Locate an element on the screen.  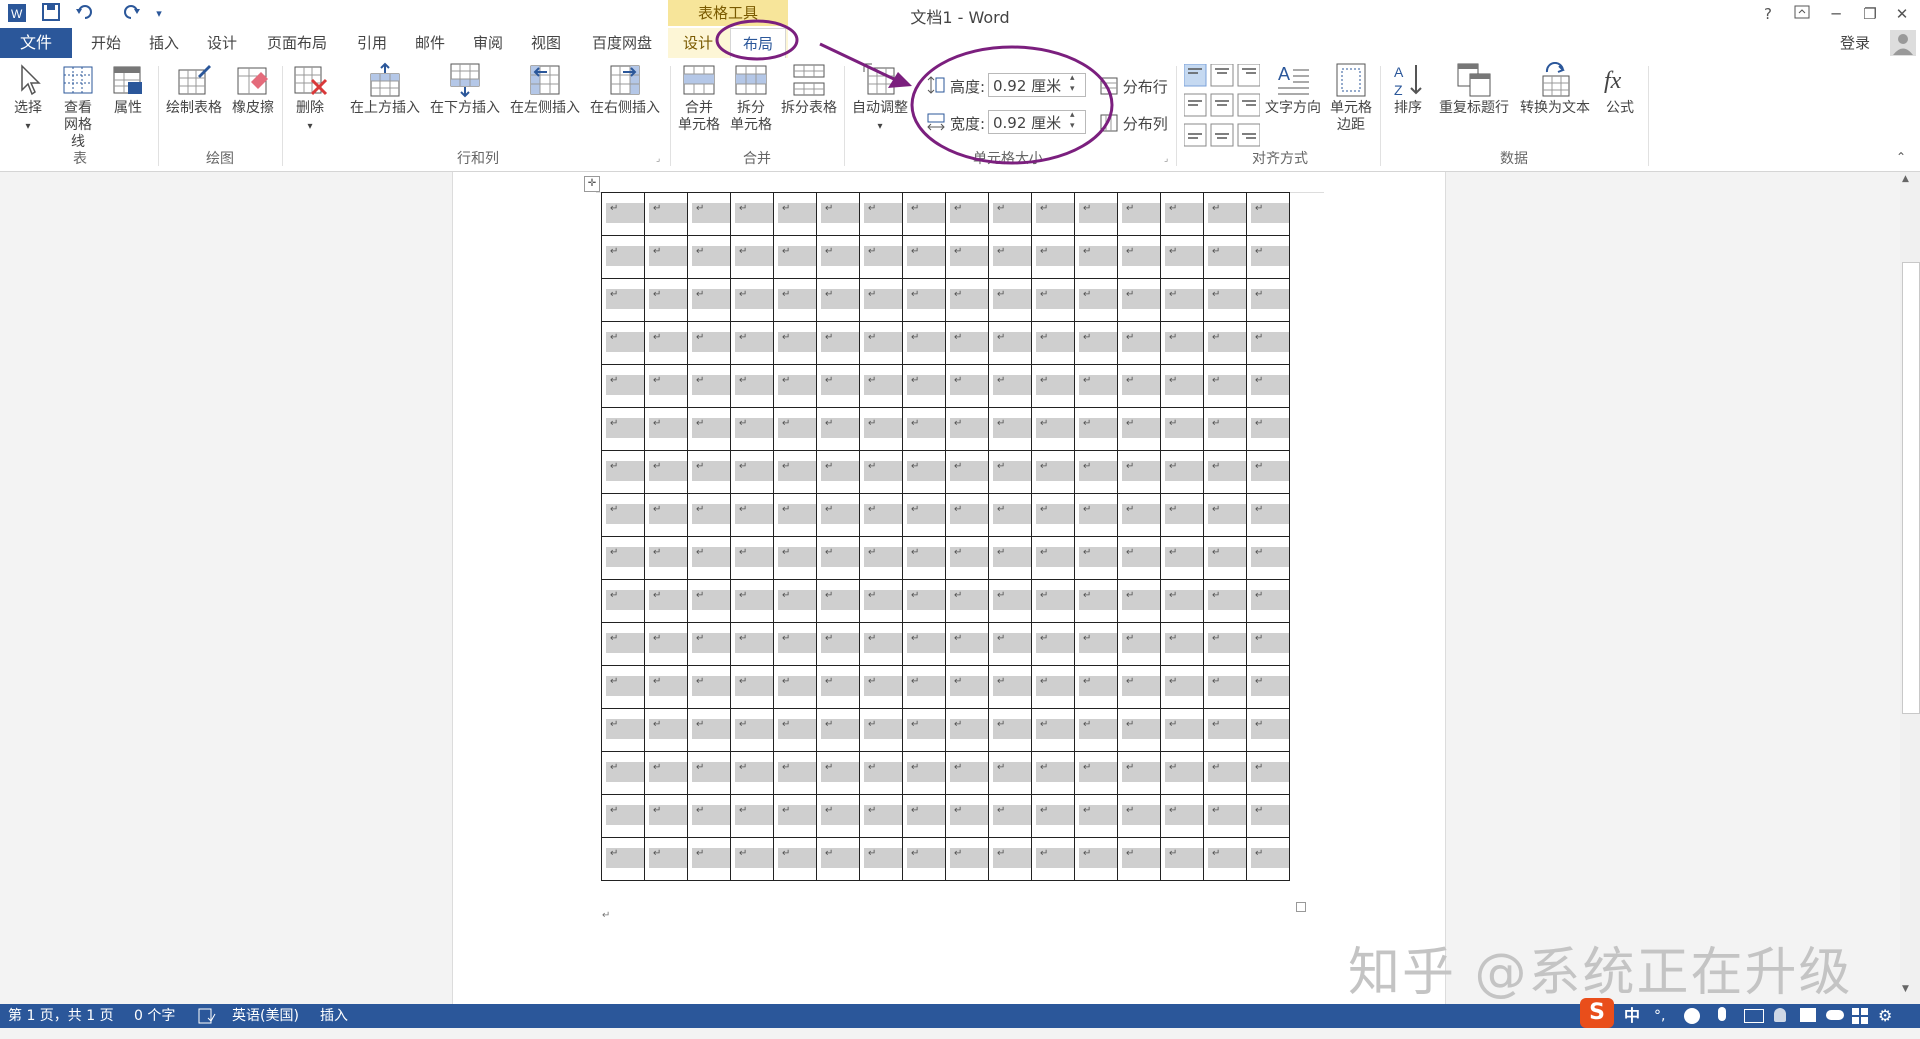
row-height-spinner: ▴ ▾ is located at coordinates (1072, 84).